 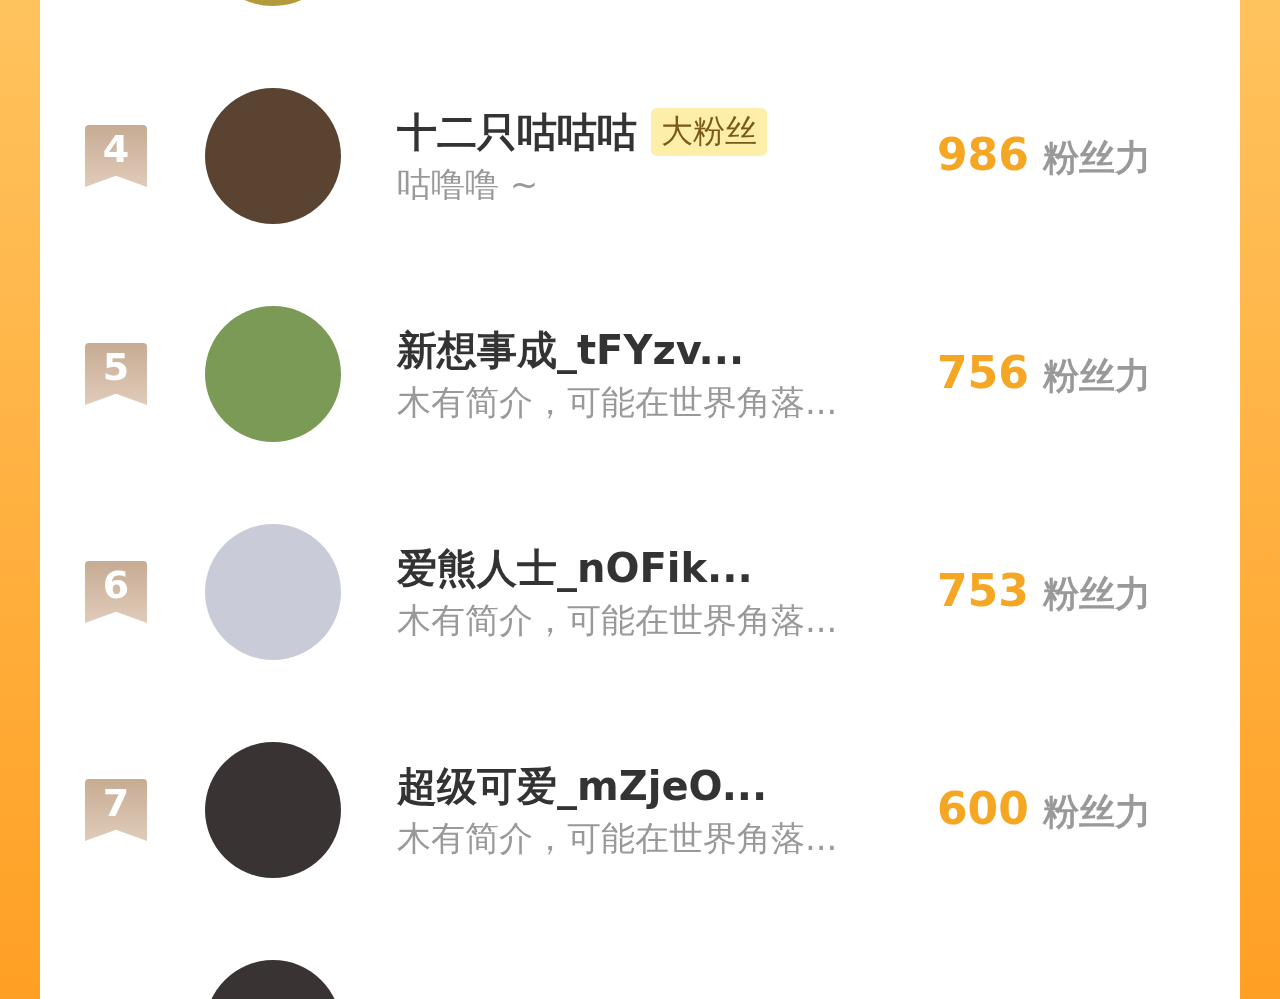 I want to click on rank-ribbon: 4, so click(x=116, y=156).